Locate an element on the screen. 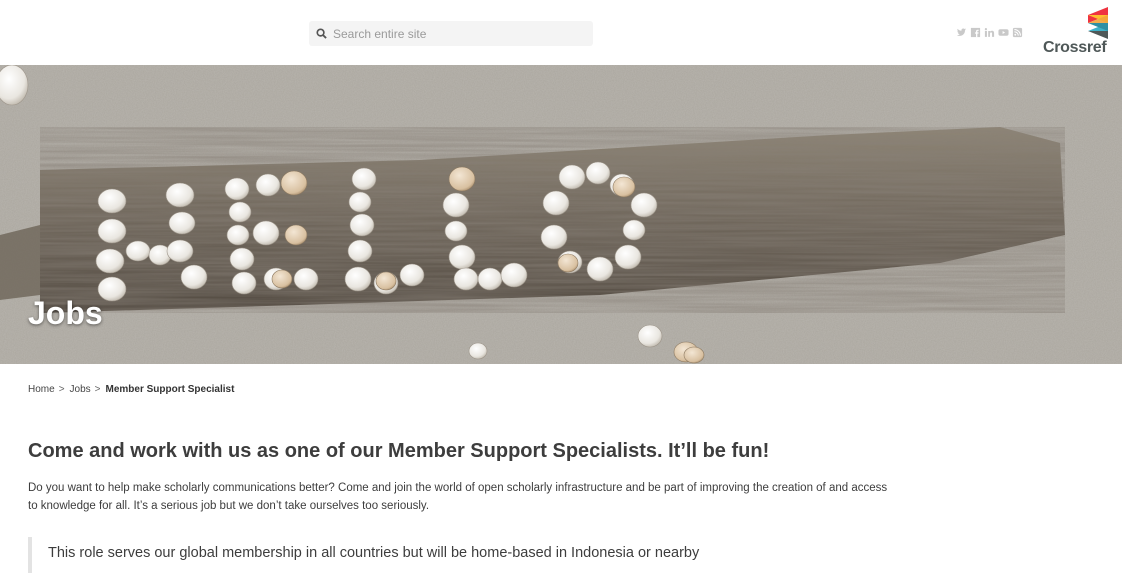 This screenshot has height=581, width=1122. breadcrumb-current: Member Support Specialist is located at coordinates (170, 389).